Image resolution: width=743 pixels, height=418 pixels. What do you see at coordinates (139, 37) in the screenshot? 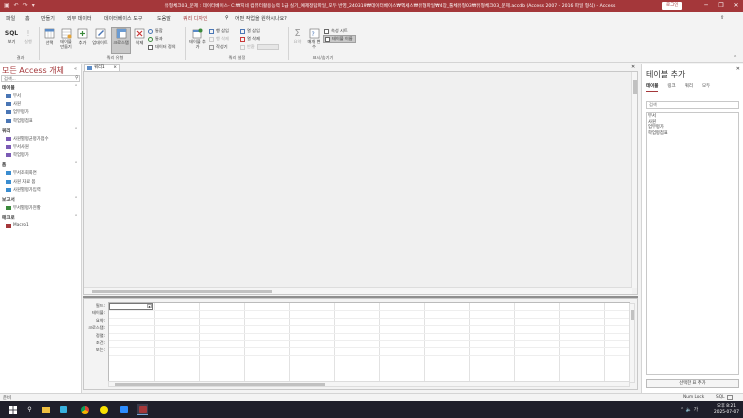
I see `delete-query-button: 삭제` at bounding box center [139, 37].